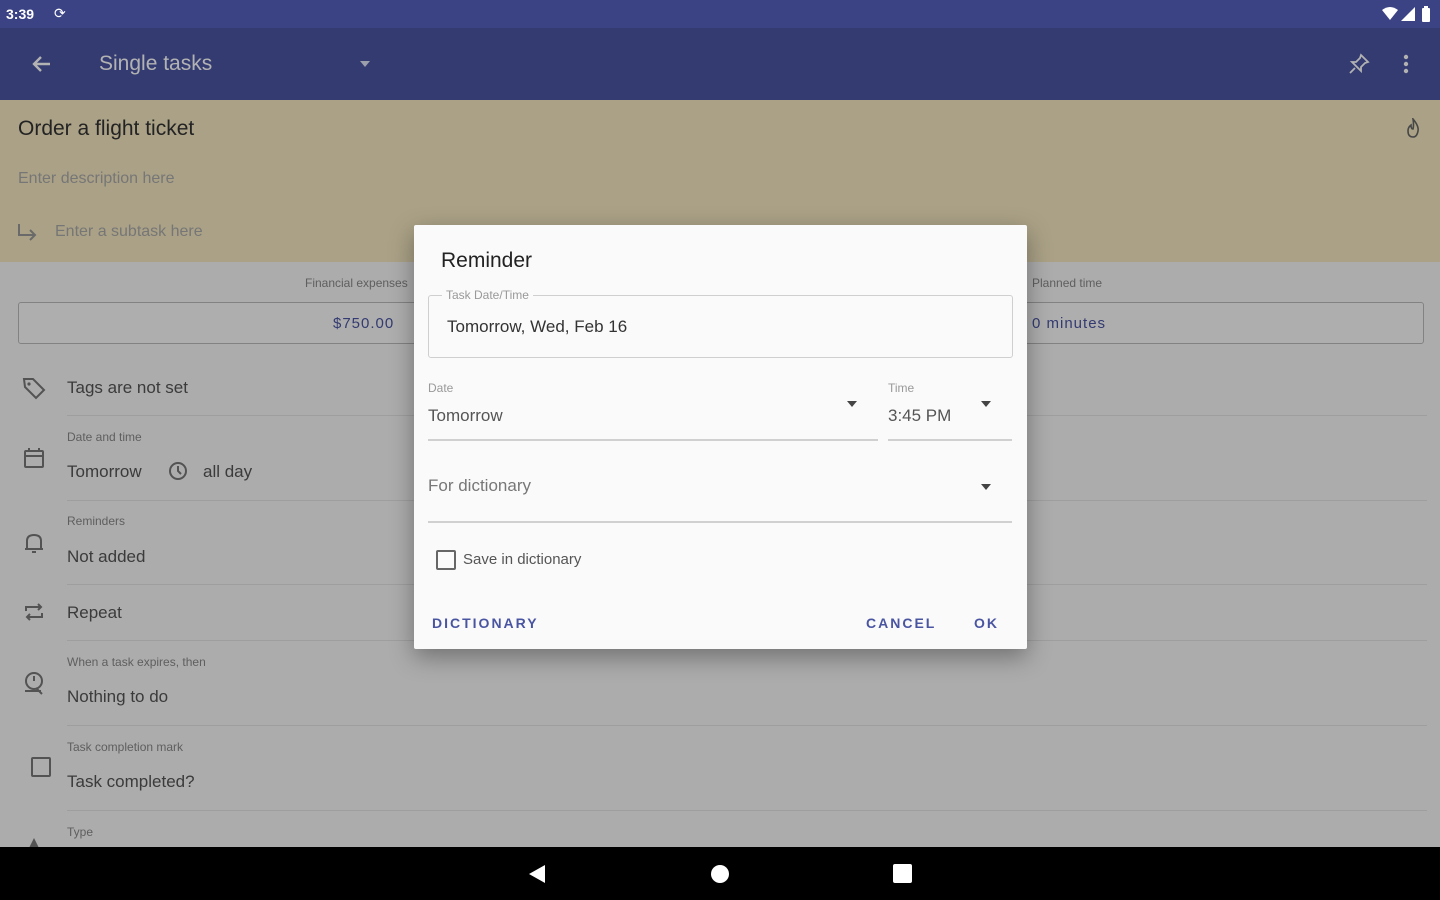 This screenshot has height=900, width=1440. What do you see at coordinates (720, 522) in the screenshot?
I see `dictionary-select-underline` at bounding box center [720, 522].